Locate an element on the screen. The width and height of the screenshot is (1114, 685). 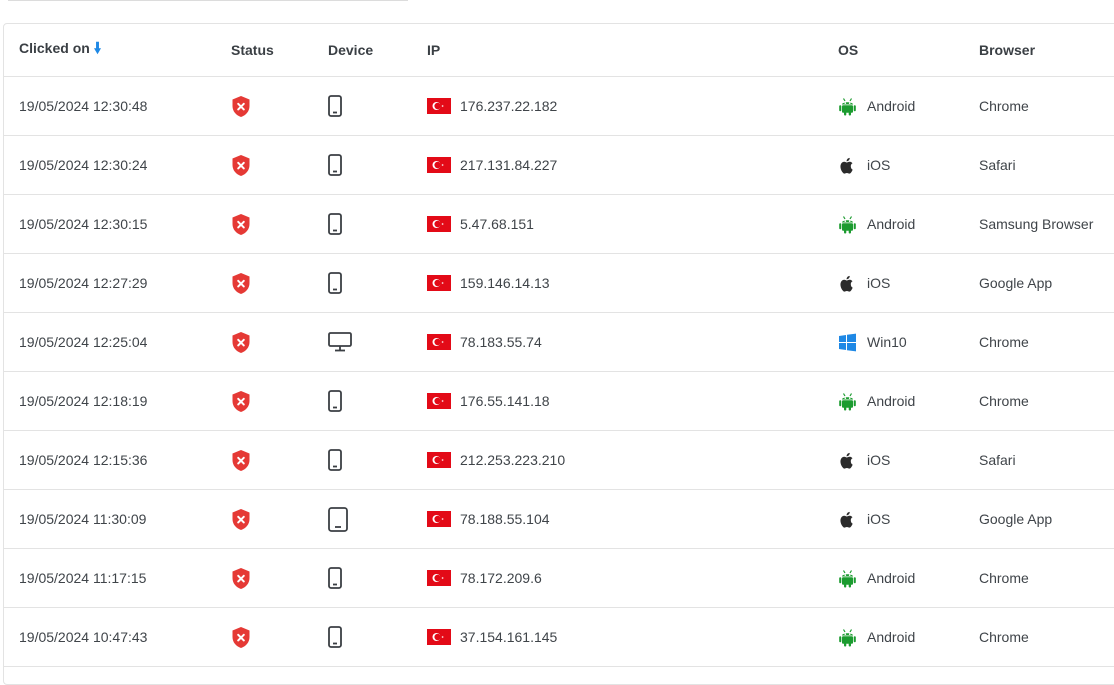
clicked-on-cell: 19/05/2024 10:47:43 is located at coordinates (117, 637).